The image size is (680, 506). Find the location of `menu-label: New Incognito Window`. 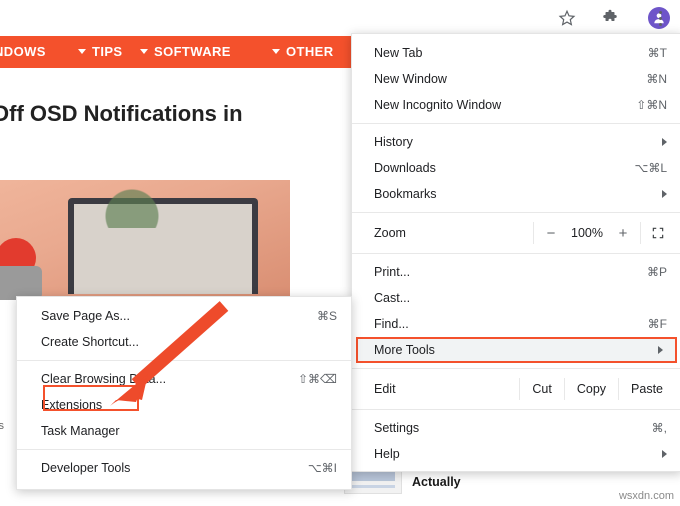

menu-label: New Incognito Window is located at coordinates (438, 105).